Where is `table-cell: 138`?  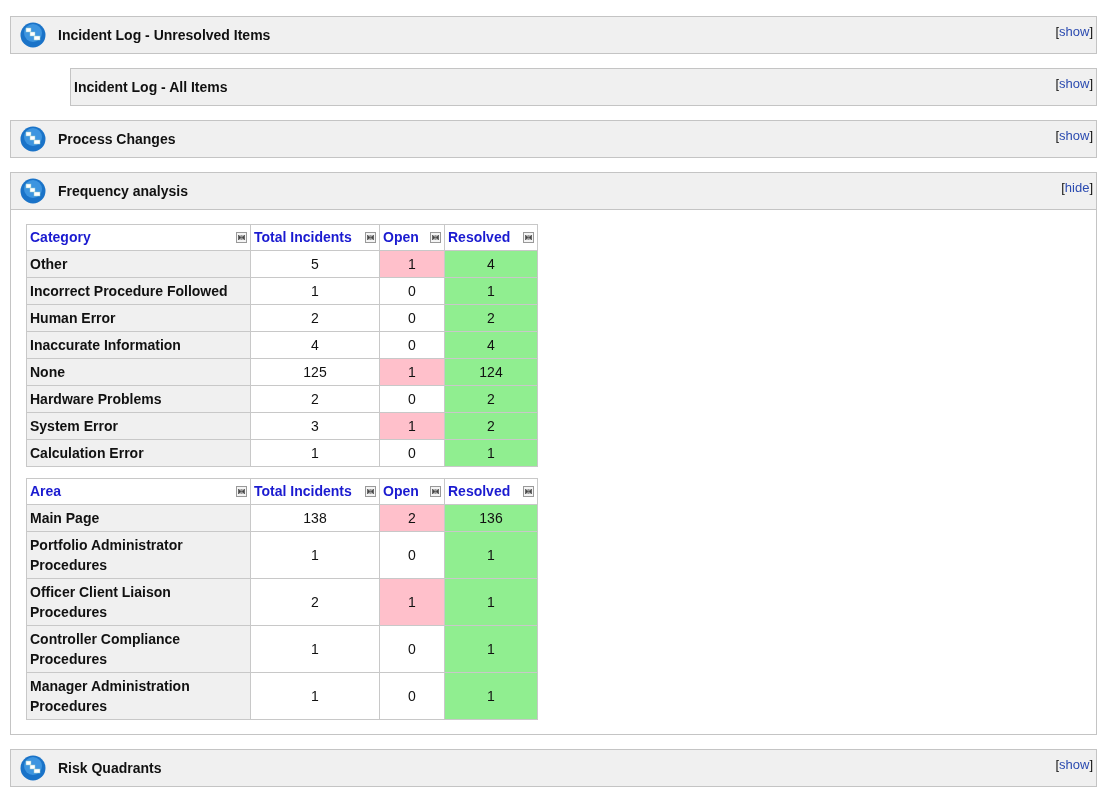
table-cell: 138 is located at coordinates (315, 518).